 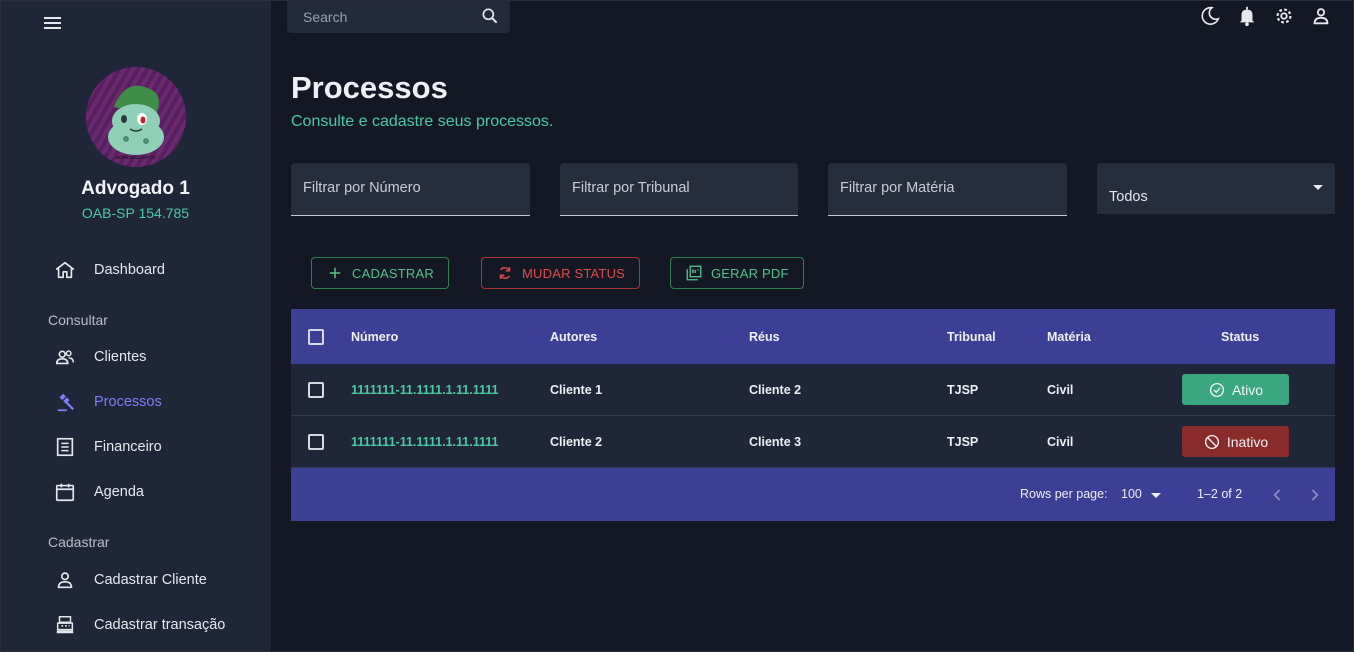 I want to click on header-numero: Número, so click(x=374, y=337).